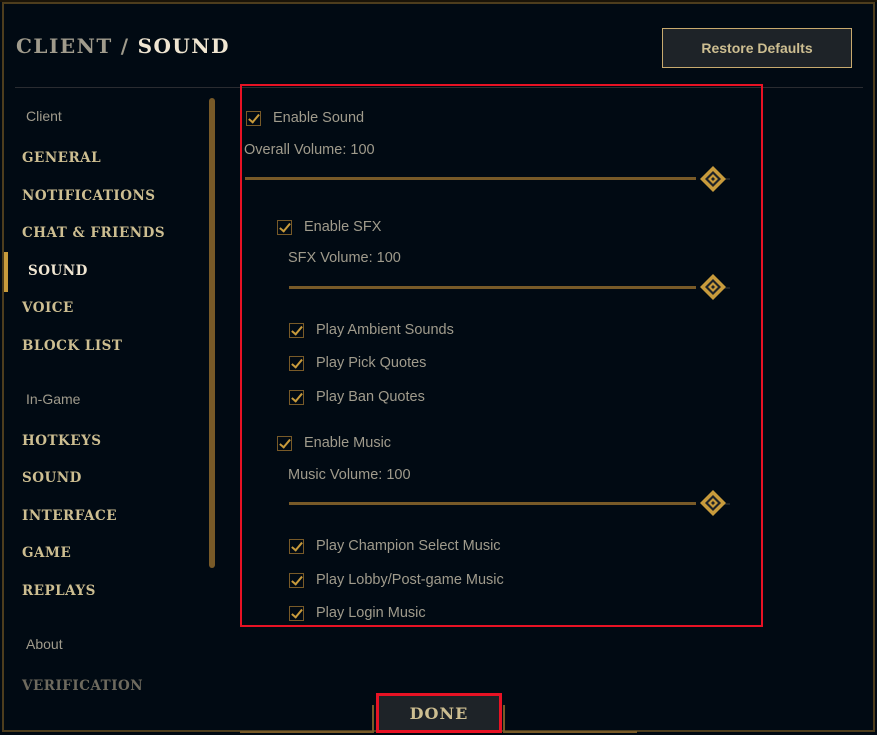 This screenshot has height=735, width=877. I want to click on play-lobby-postgame-music-label: Play Lobby/Post-game Music, so click(410, 580).